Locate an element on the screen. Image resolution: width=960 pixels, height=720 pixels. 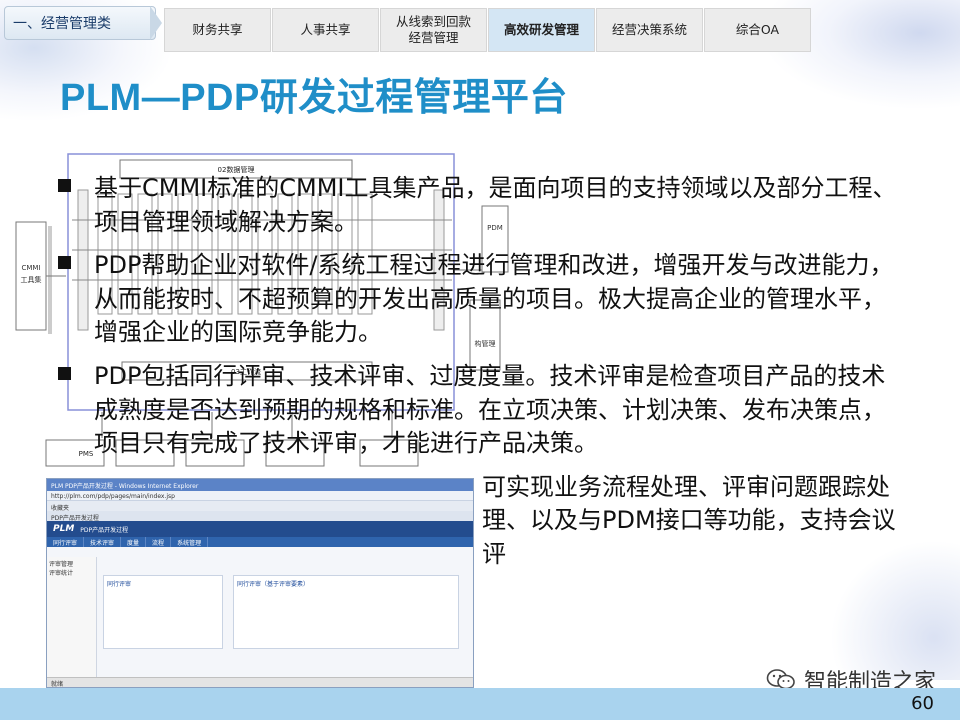
nav-arrow-icon is located at coordinates (156, 23).